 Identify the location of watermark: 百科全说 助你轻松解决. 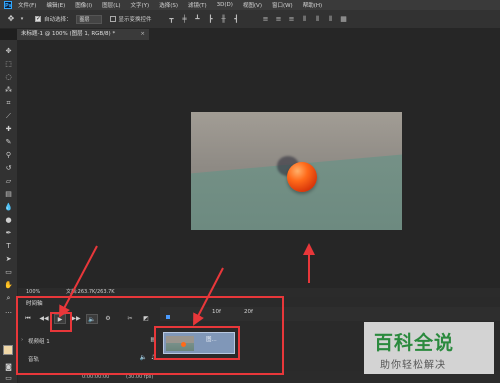
(429, 348).